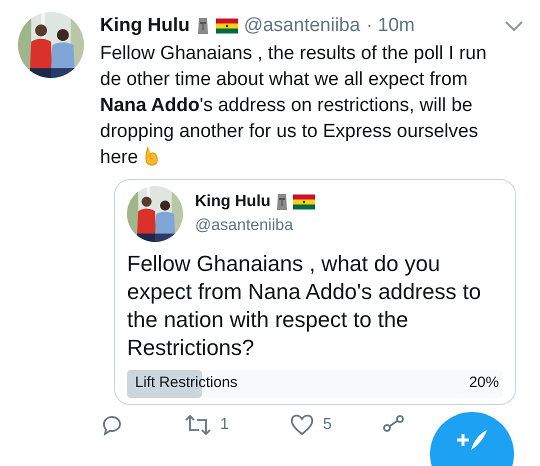 This screenshot has height=466, width=540. I want to click on poll-option-percent: 20%, so click(484, 383).